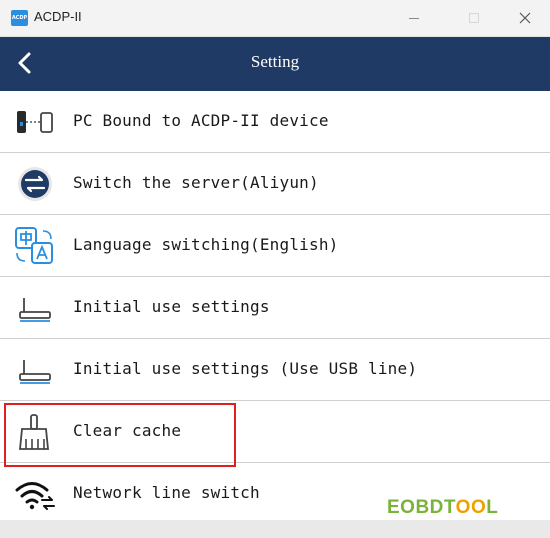 Image resolution: width=550 pixels, height=538 pixels. I want to click on setting-pc-bound: PC Bound to ACDP-II device, so click(275, 122).